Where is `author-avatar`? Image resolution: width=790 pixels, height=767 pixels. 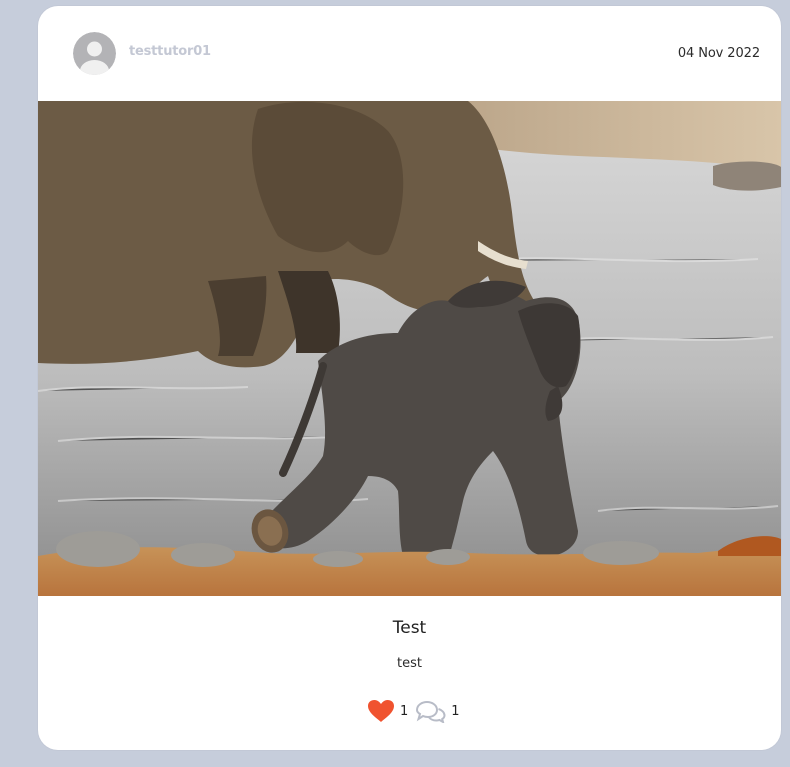 author-avatar is located at coordinates (94, 53).